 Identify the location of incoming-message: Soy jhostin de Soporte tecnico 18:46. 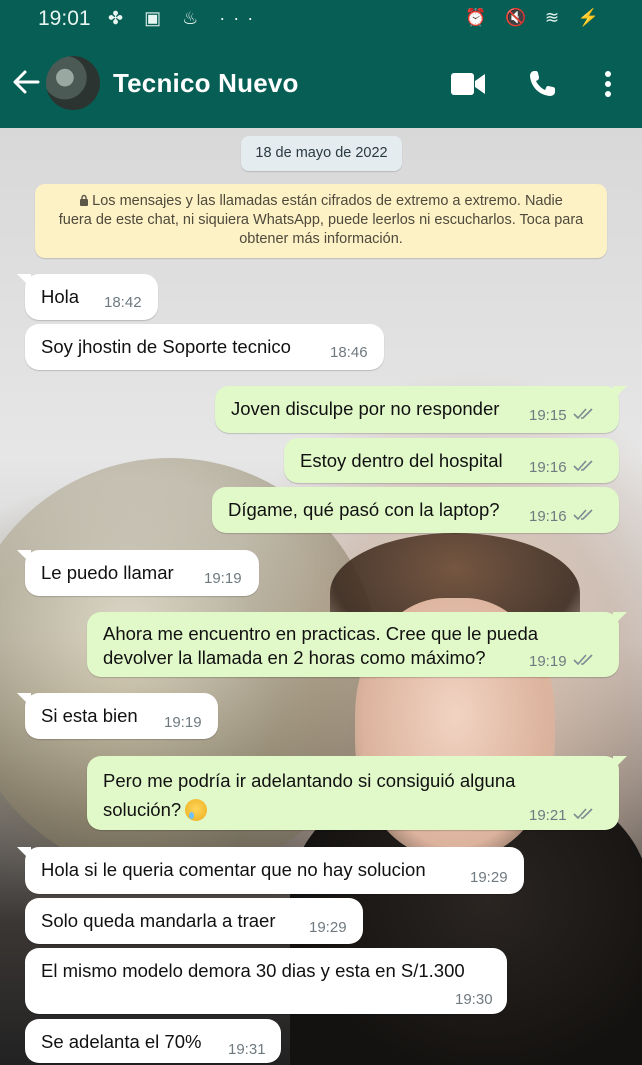
(204, 347).